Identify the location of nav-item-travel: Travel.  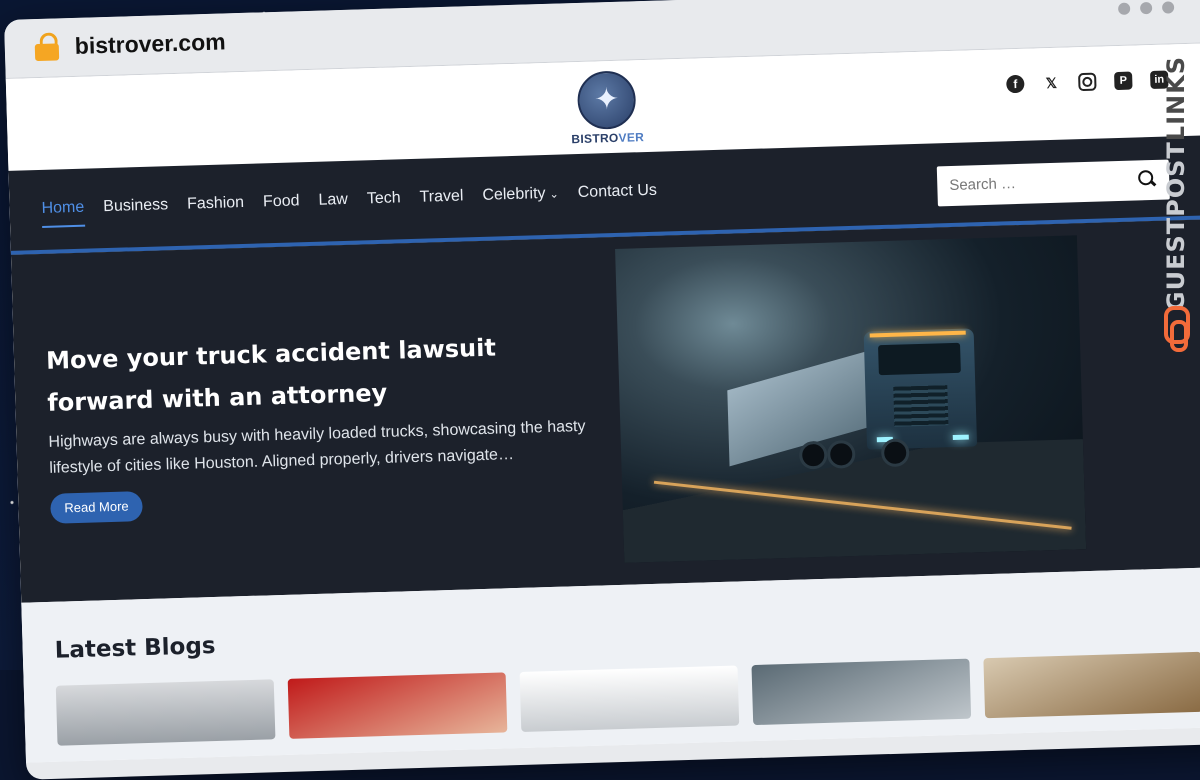
(441, 201).